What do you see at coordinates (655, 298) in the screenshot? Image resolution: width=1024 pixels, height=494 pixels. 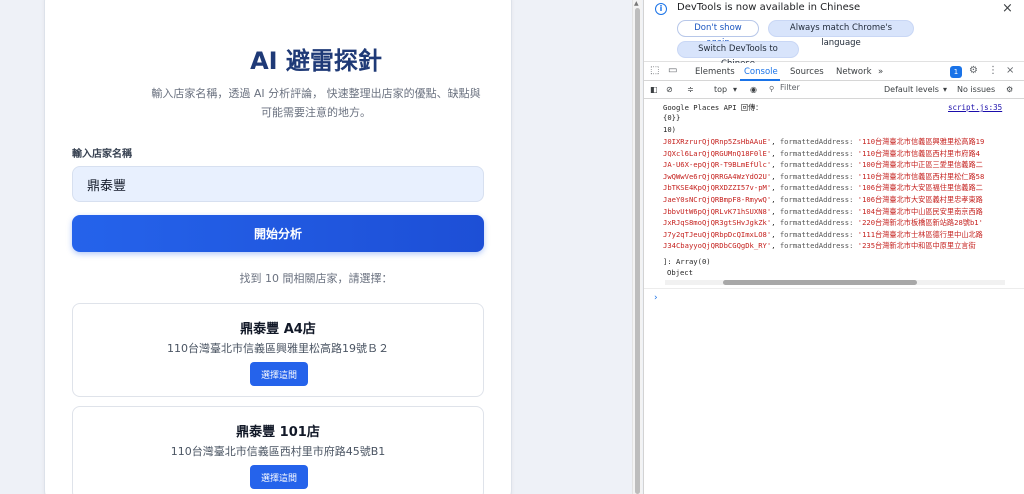 I see `console-prompt-icon: ›` at bounding box center [655, 298].